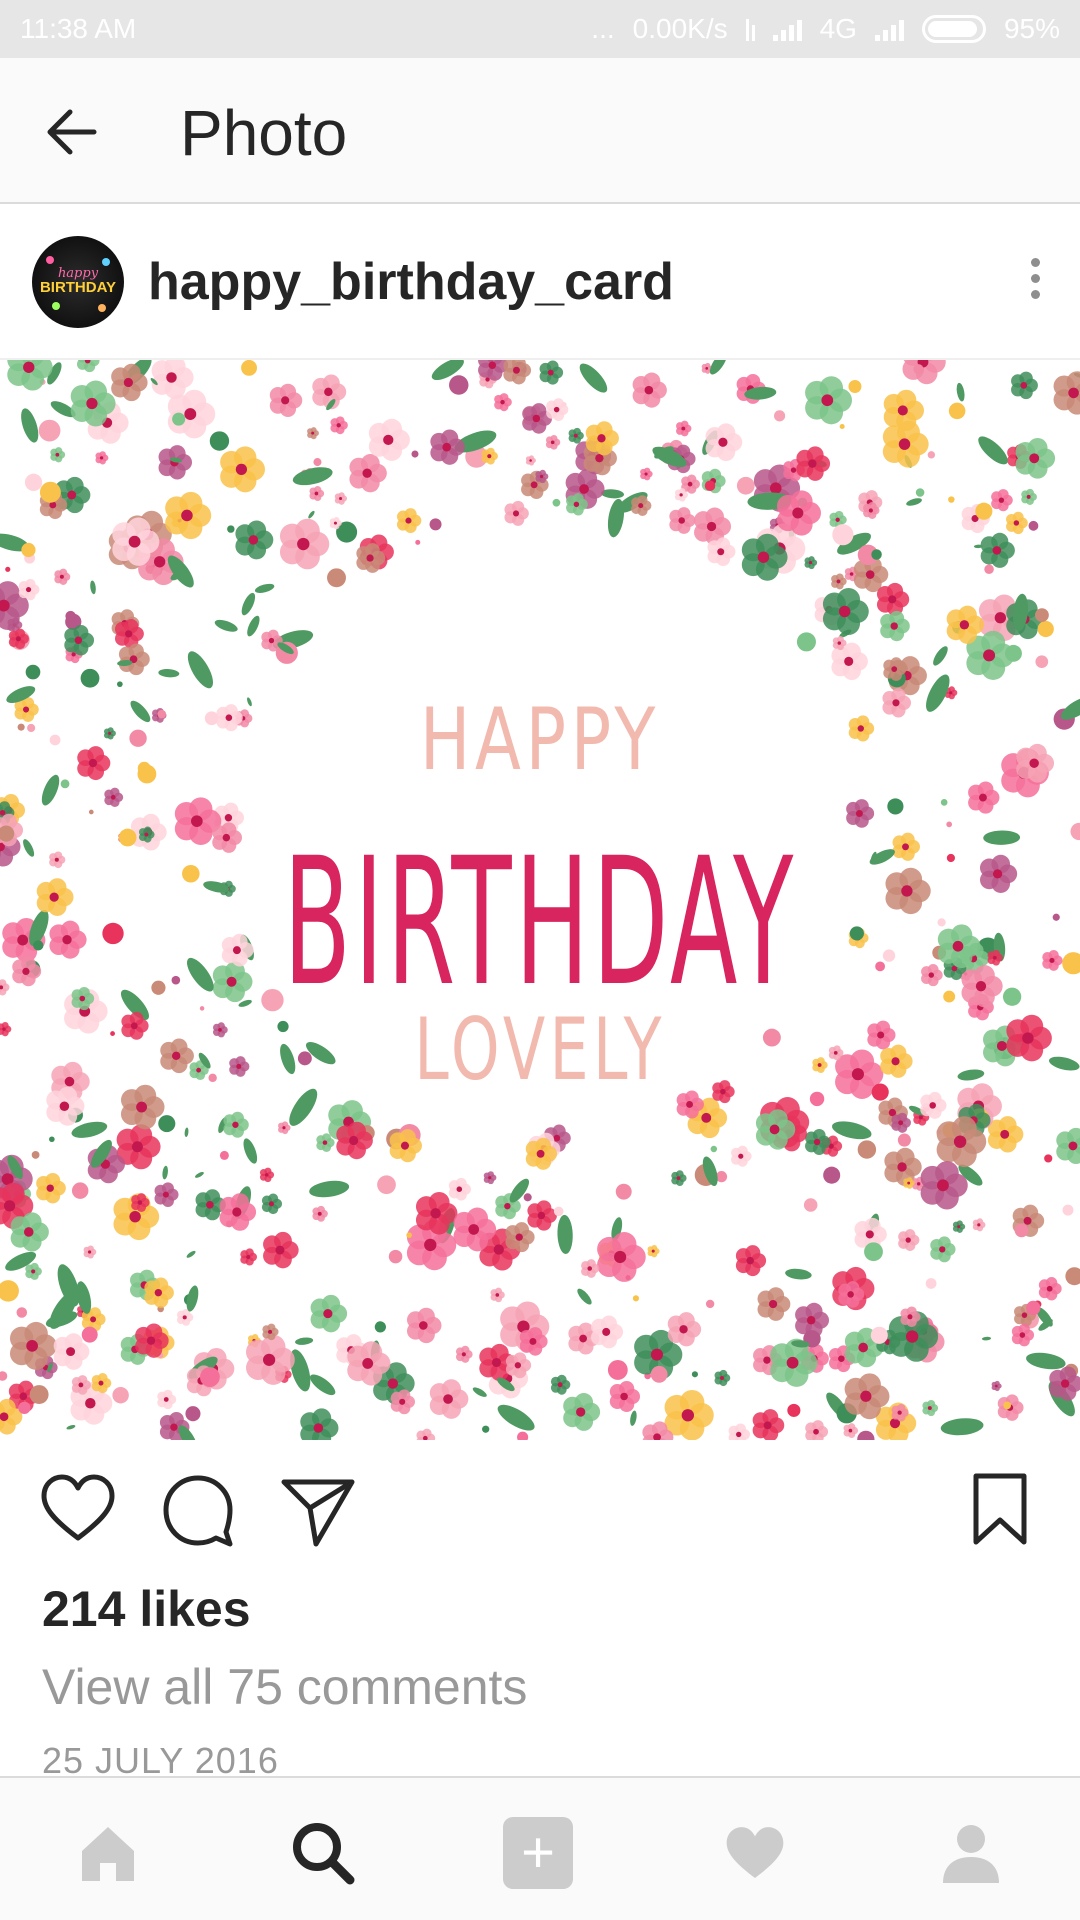 The height and width of the screenshot is (1920, 1080). What do you see at coordinates (838, 28) in the screenshot?
I see `network-type: 4G` at bounding box center [838, 28].